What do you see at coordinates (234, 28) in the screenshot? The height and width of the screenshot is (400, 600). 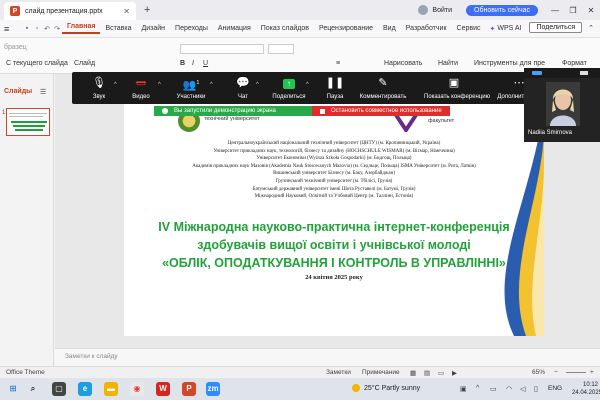 I see `tab-animation: Анимация` at bounding box center [234, 28].